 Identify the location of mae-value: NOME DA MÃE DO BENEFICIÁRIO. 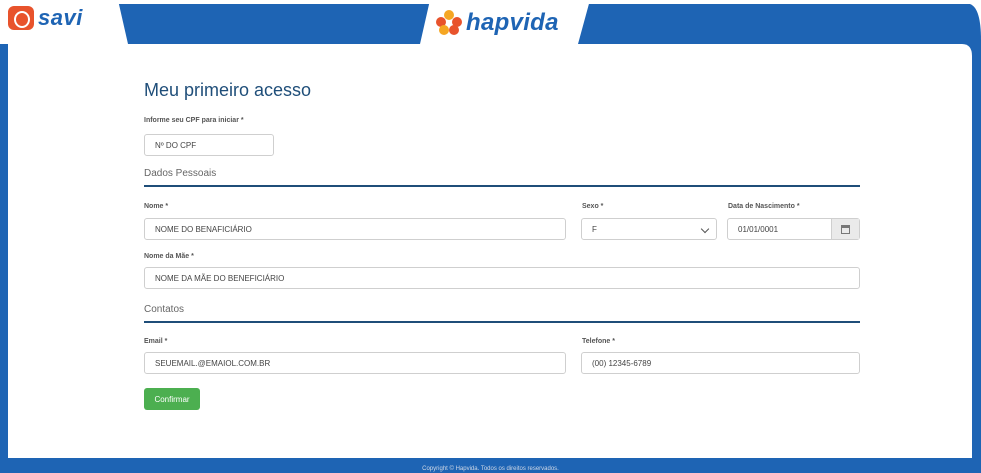
(220, 278).